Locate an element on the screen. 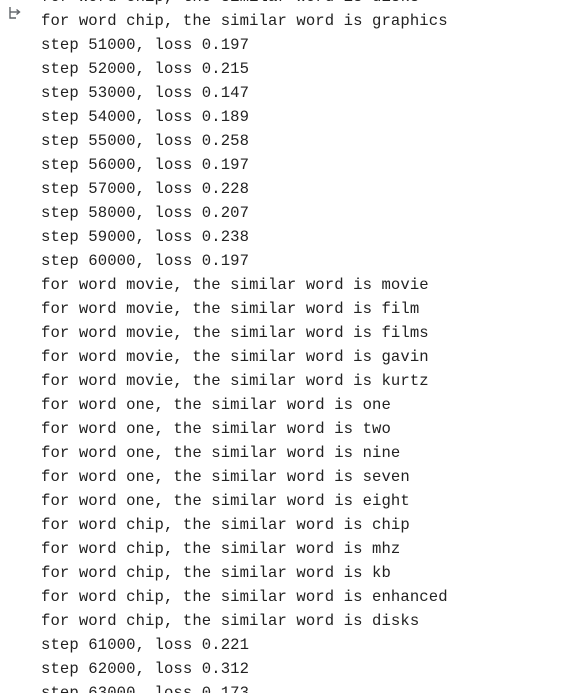 This screenshot has width=574, height=693. output-line: for word movie, the similar word is film is located at coordinates (230, 309).